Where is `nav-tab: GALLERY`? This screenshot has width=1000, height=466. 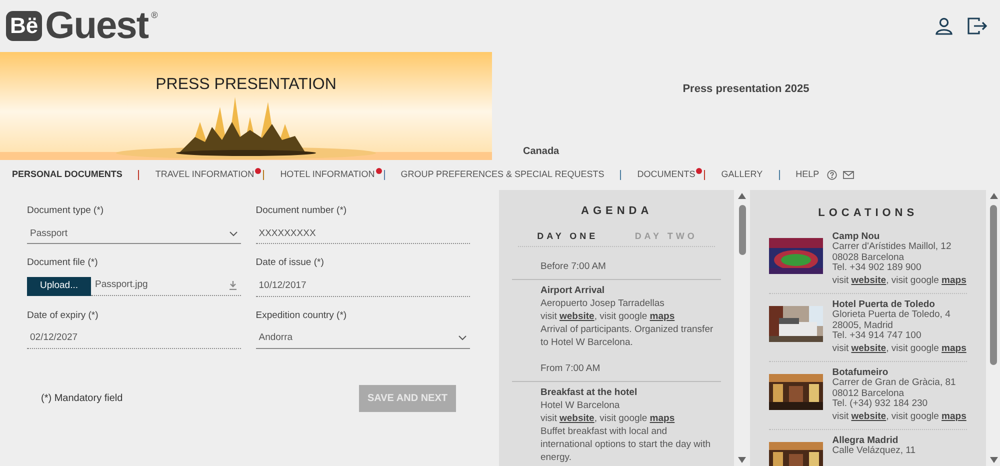
nav-tab: GALLERY is located at coordinates (742, 175).